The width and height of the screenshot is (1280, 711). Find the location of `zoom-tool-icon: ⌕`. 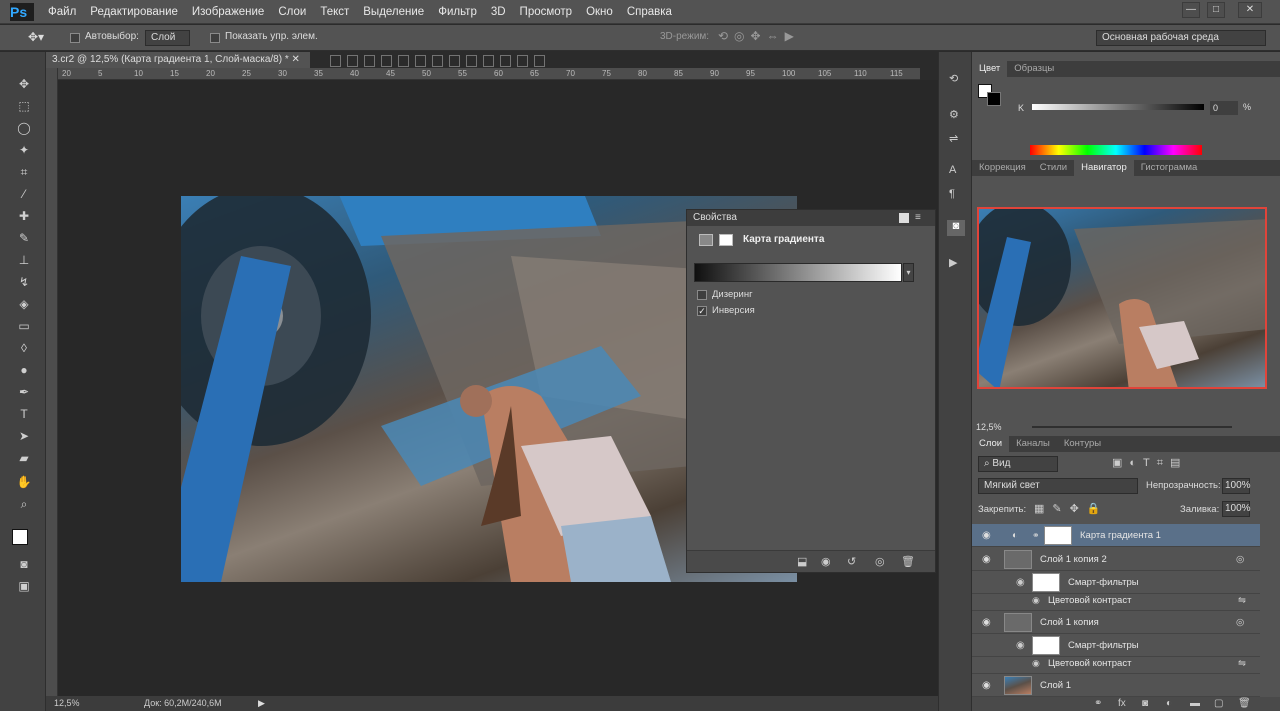

zoom-tool-icon: ⌕ is located at coordinates (24, 504).